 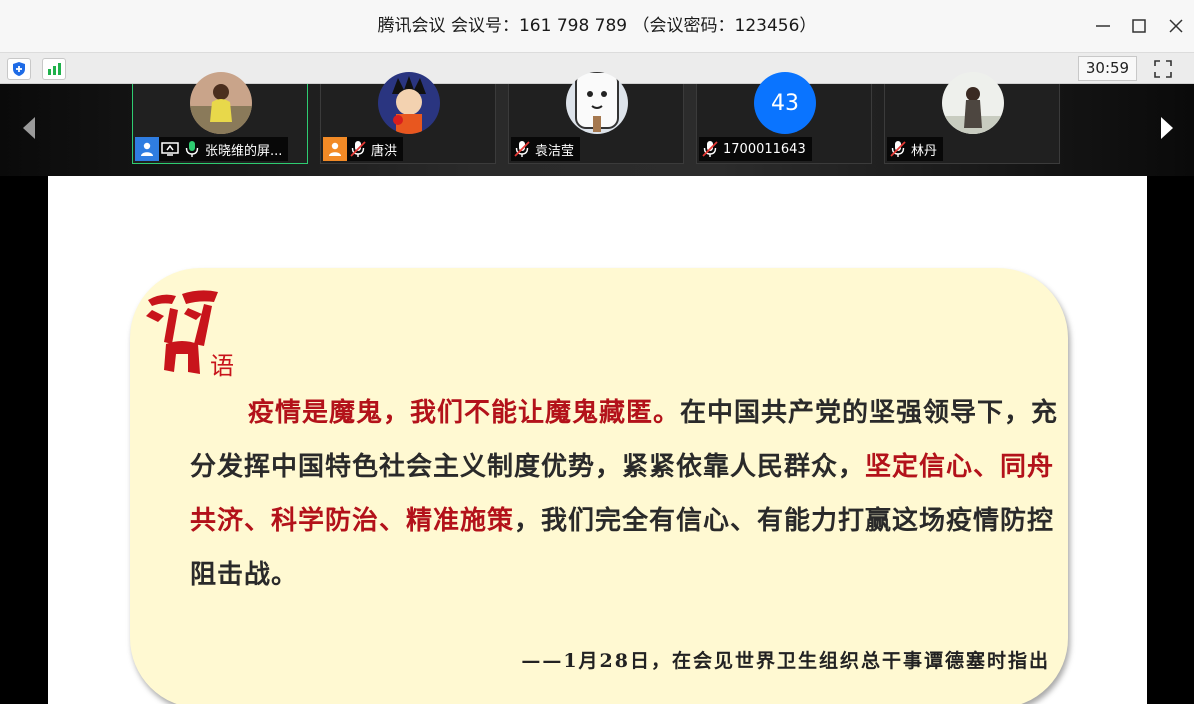 What do you see at coordinates (54, 69) in the screenshot?
I see `signal-bars-icon` at bounding box center [54, 69].